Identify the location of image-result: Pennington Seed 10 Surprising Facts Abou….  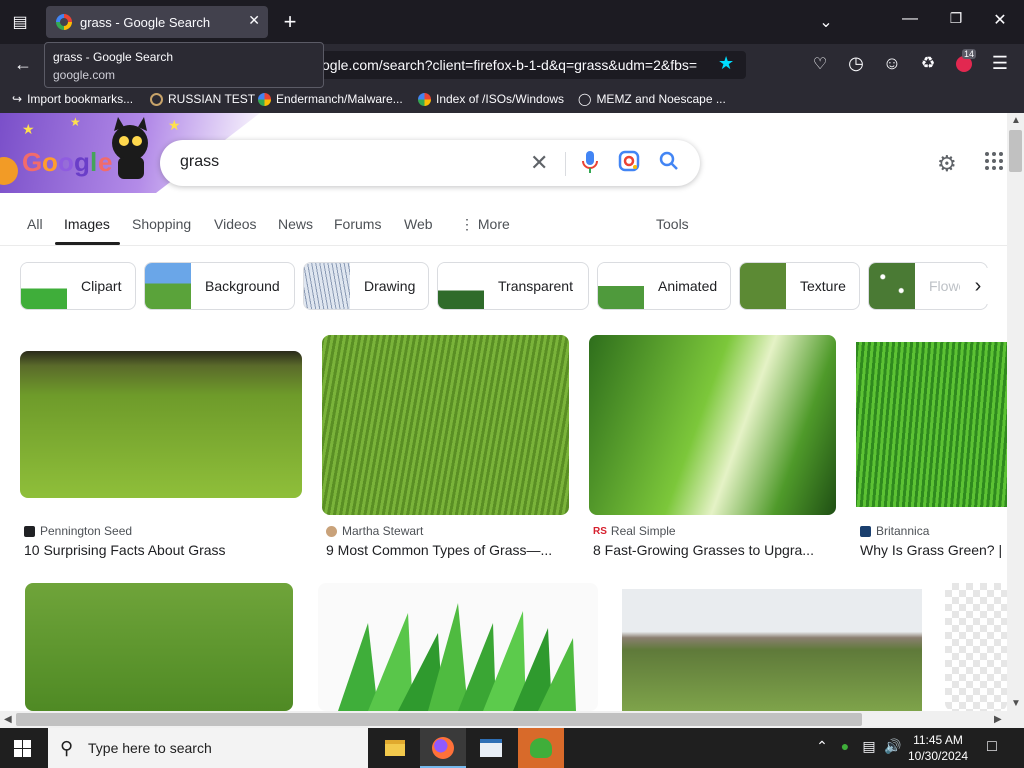
(161, 450).